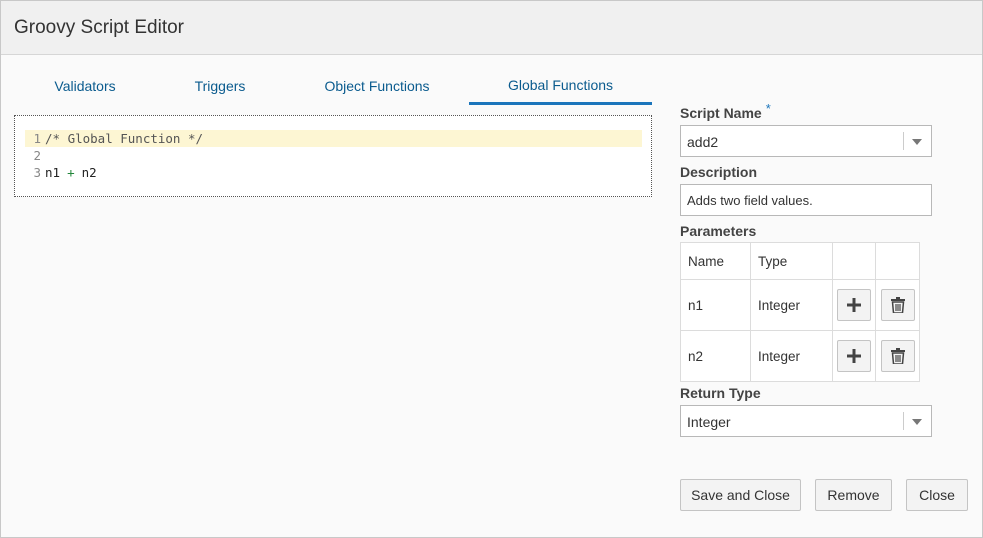 The width and height of the screenshot is (983, 538). What do you see at coordinates (740, 495) in the screenshot?
I see `save-and-close-button: Save and Close` at bounding box center [740, 495].